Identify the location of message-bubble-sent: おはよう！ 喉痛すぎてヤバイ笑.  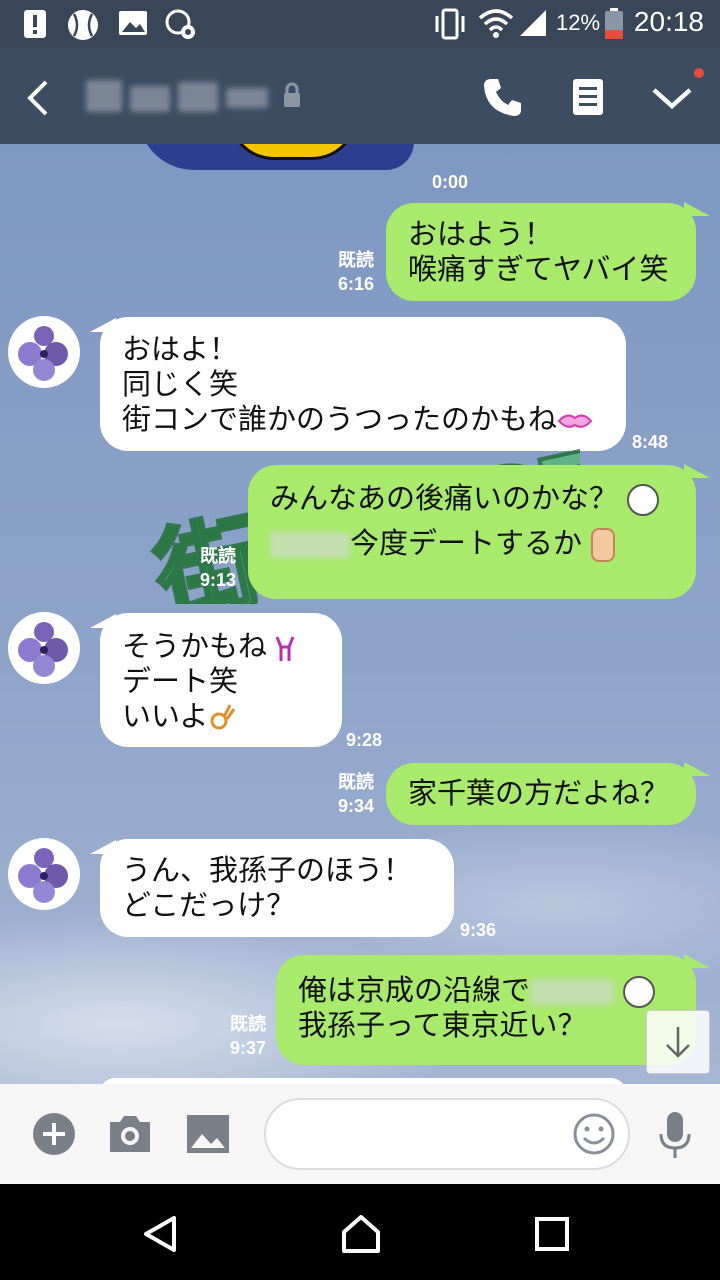
(541, 252).